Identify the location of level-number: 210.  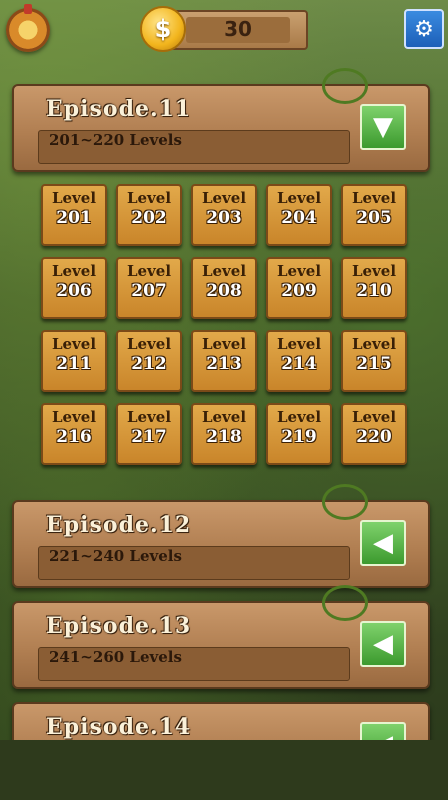
(374, 291).